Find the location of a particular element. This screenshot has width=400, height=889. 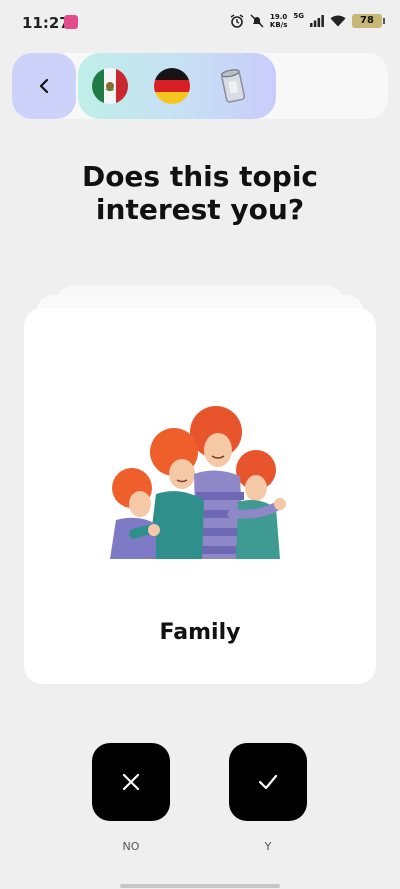

back-button is located at coordinates (44, 86).